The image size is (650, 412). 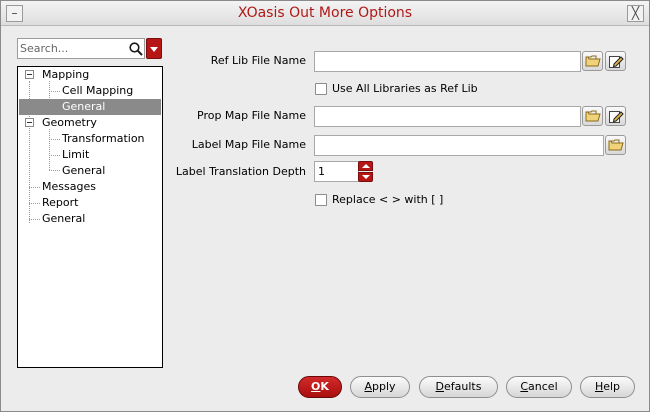 I want to click on spin-down-icon, so click(x=365, y=177).